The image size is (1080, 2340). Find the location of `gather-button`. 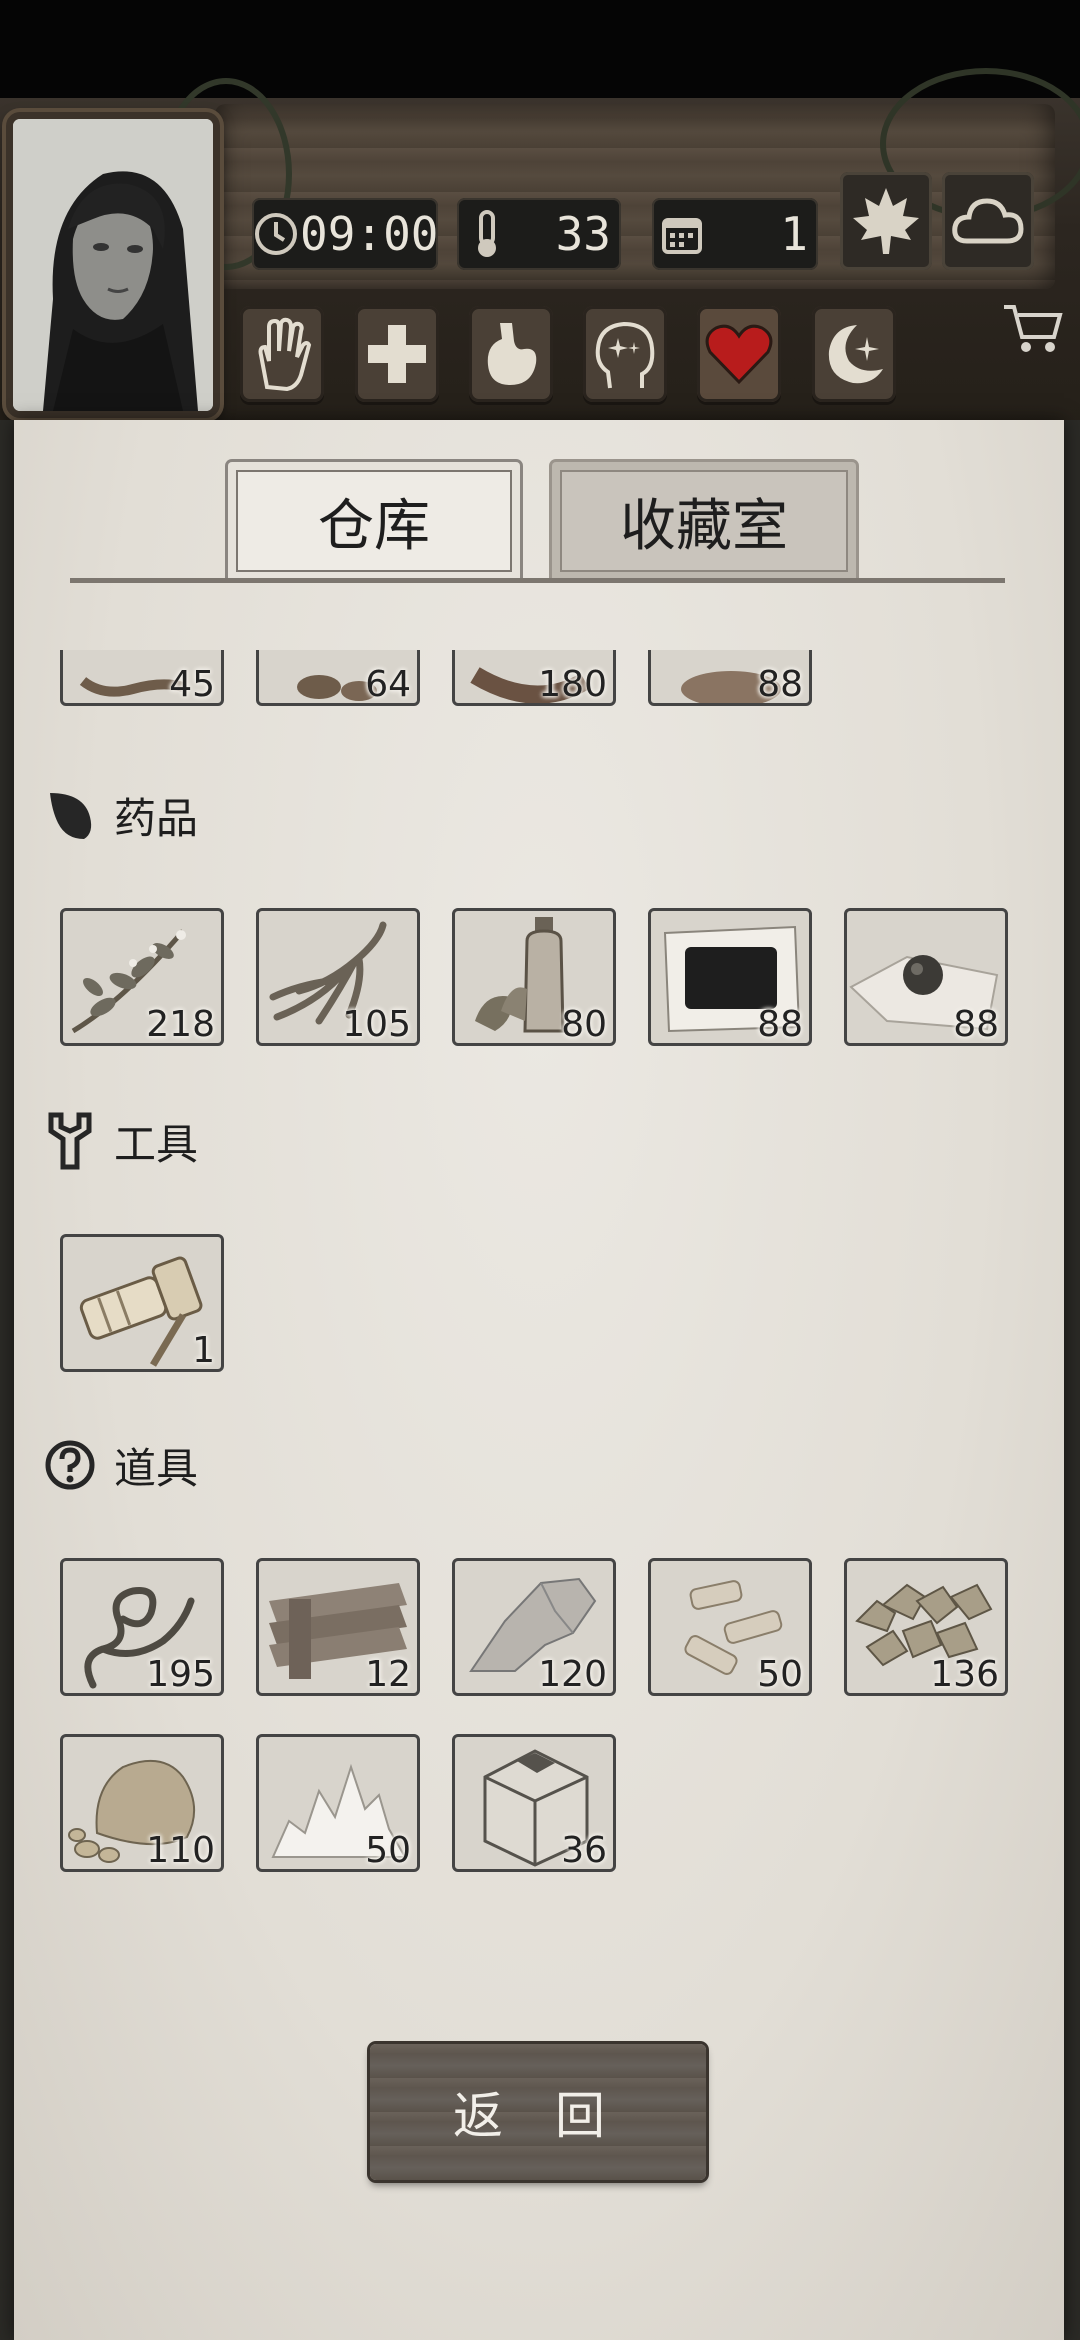

gather-button is located at coordinates (282, 354).